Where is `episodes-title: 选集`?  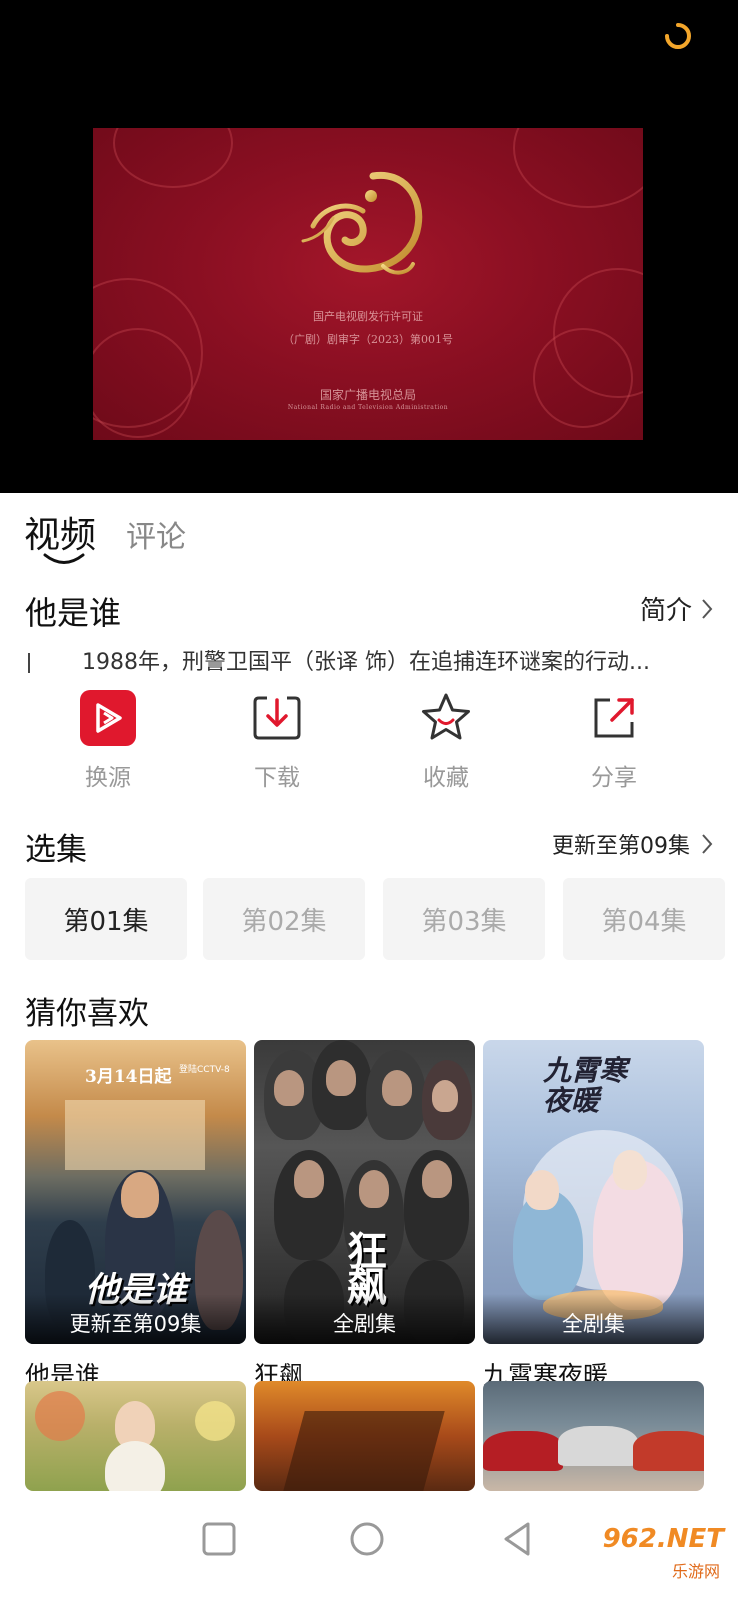
episodes-title: 选集 is located at coordinates (56, 850).